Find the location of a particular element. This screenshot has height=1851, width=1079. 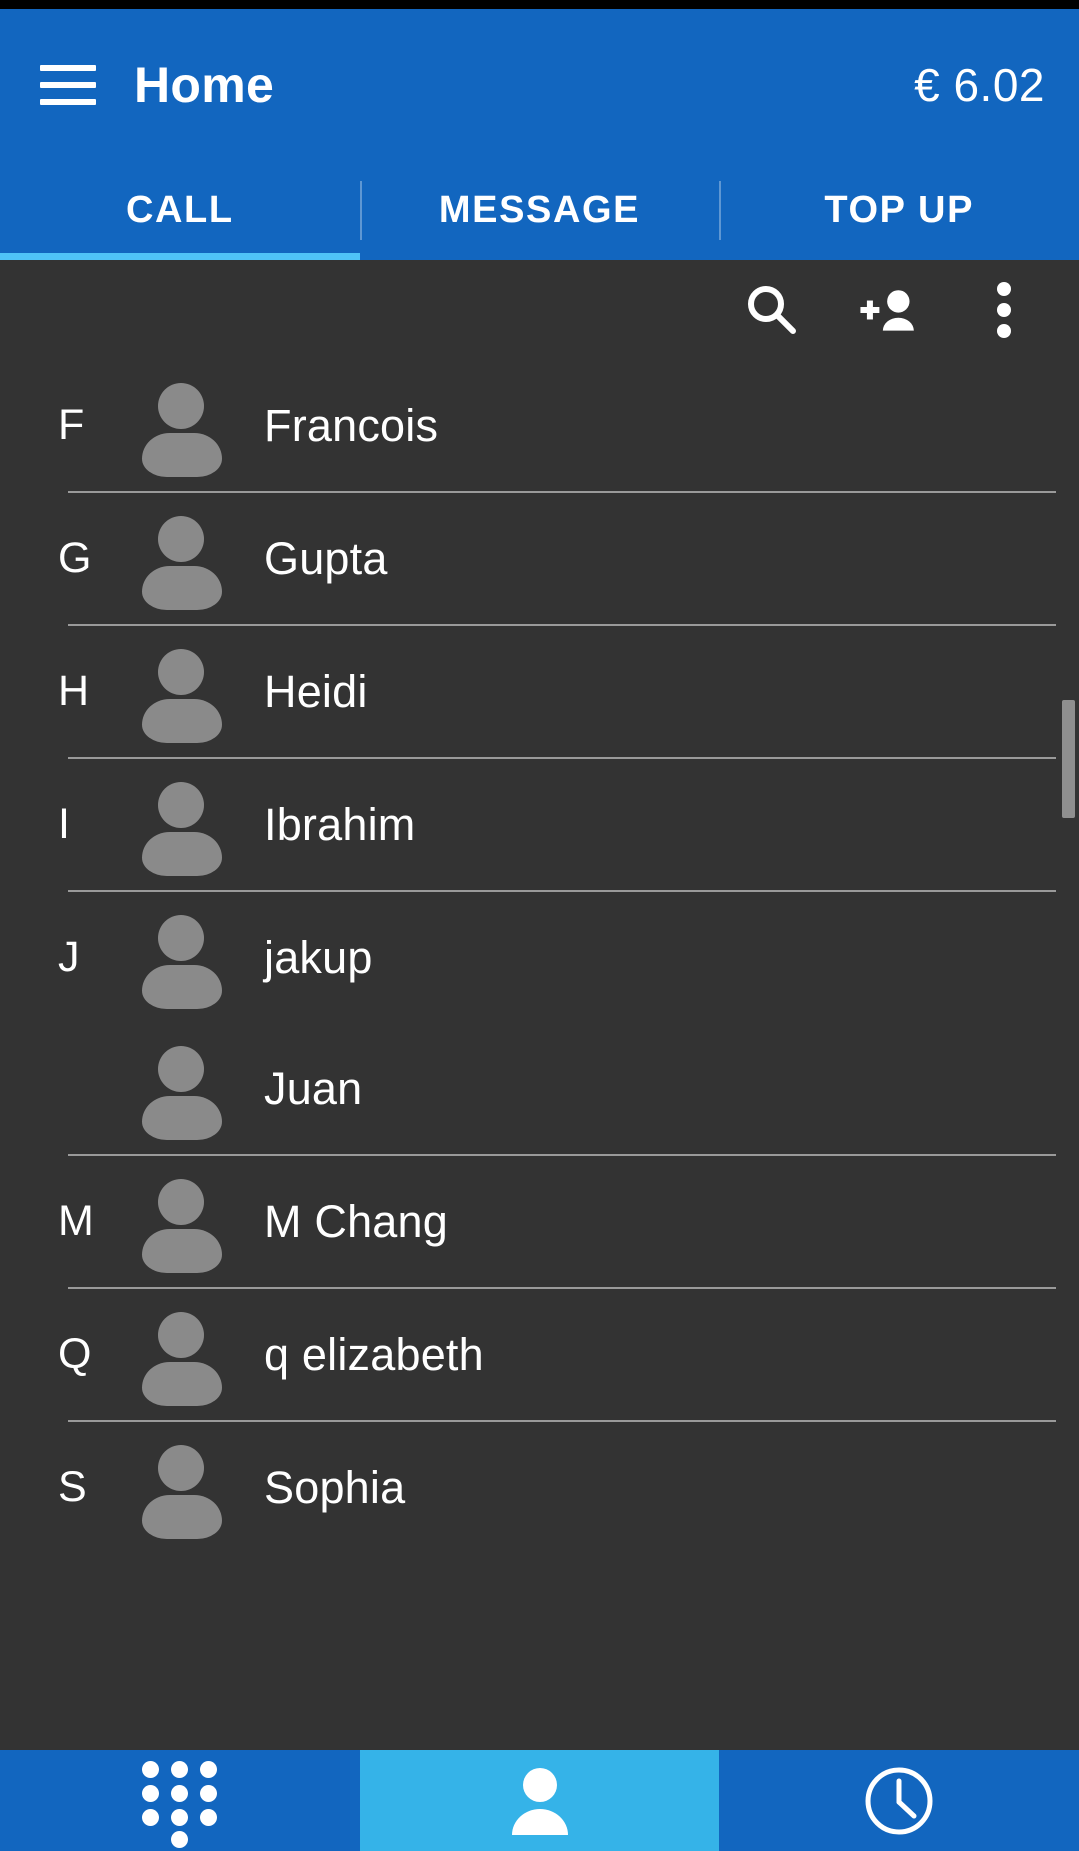

index-letter: S is located at coordinates (72, 1487).